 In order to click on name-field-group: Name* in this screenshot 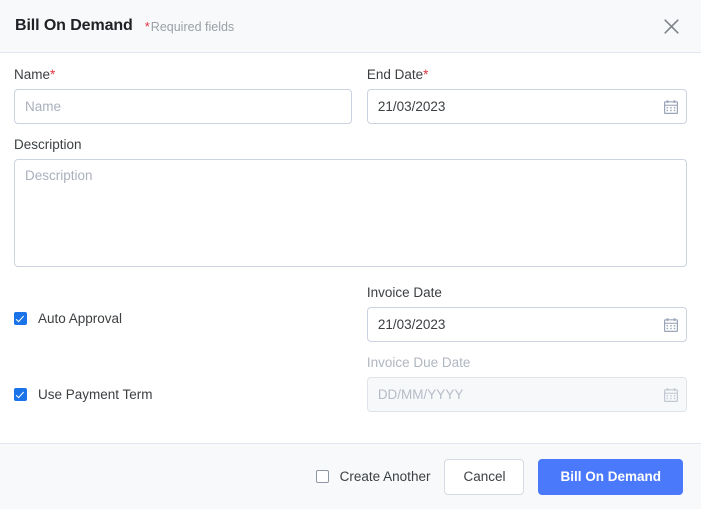, I will do `click(183, 95)`.